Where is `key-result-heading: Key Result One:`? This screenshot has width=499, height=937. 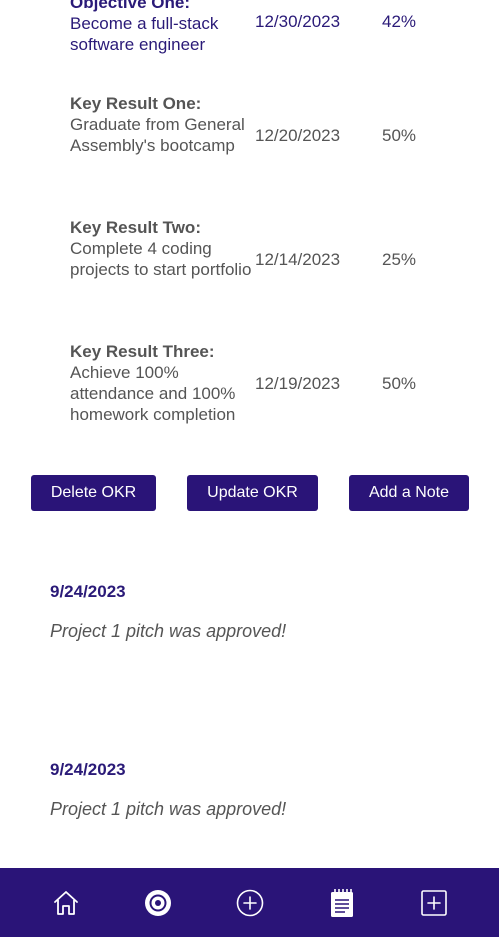
key-result-heading: Key Result One: is located at coordinates (136, 103).